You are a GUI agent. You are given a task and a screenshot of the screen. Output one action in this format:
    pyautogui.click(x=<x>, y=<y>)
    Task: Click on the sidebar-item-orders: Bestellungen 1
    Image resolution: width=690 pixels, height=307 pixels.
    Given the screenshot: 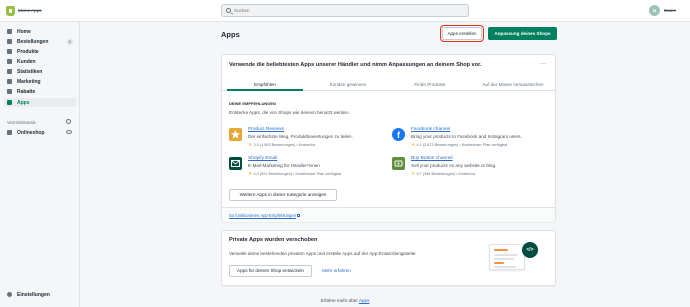 What is the action you would take?
    pyautogui.click(x=40, y=41)
    